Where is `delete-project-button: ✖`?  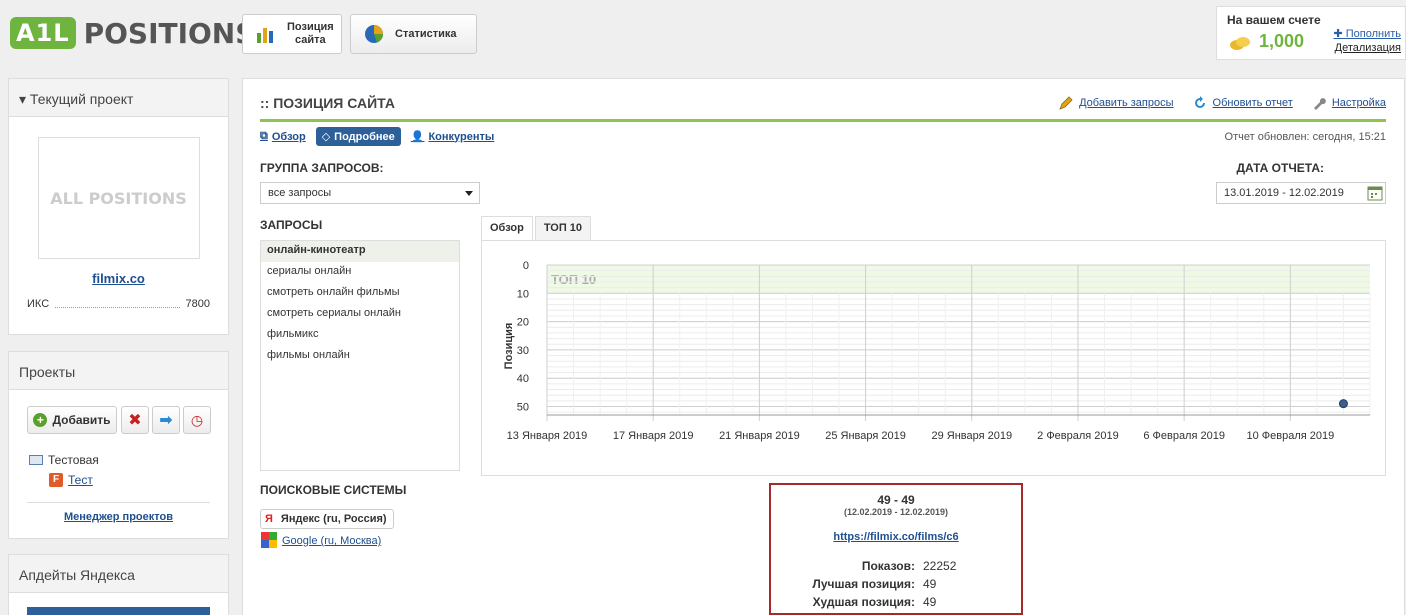
delete-project-button: ✖ is located at coordinates (135, 420).